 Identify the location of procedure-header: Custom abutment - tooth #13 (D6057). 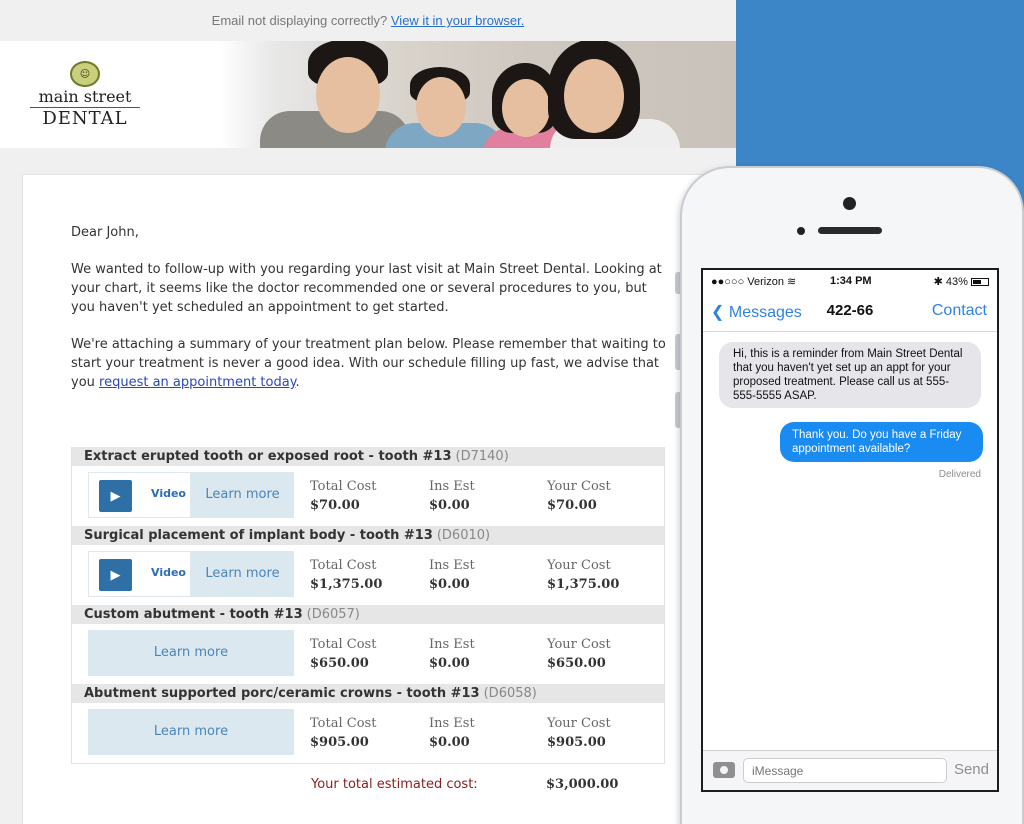
(368, 614).